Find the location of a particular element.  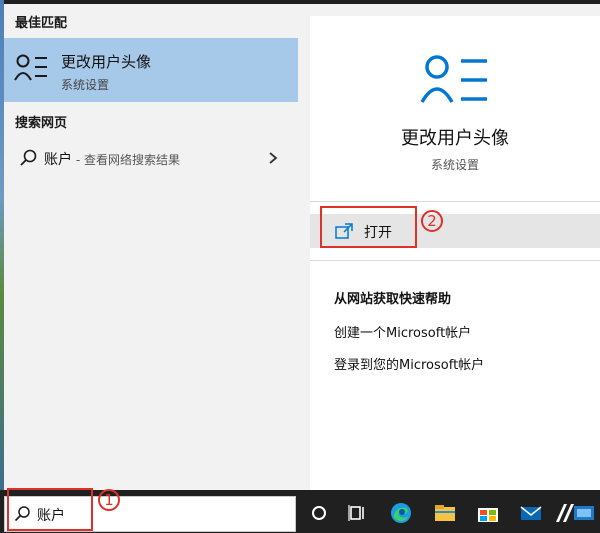

mail-icon is located at coordinates (531, 513).